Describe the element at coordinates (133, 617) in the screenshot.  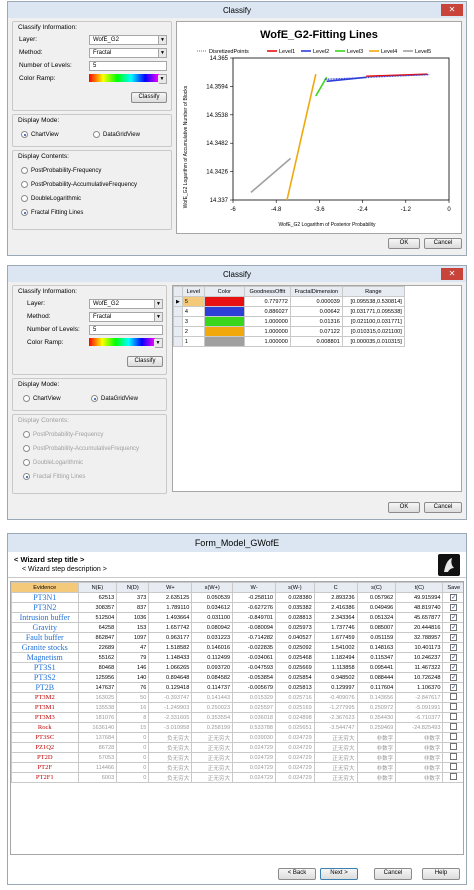
I see `value-cell: 1036` at that location.